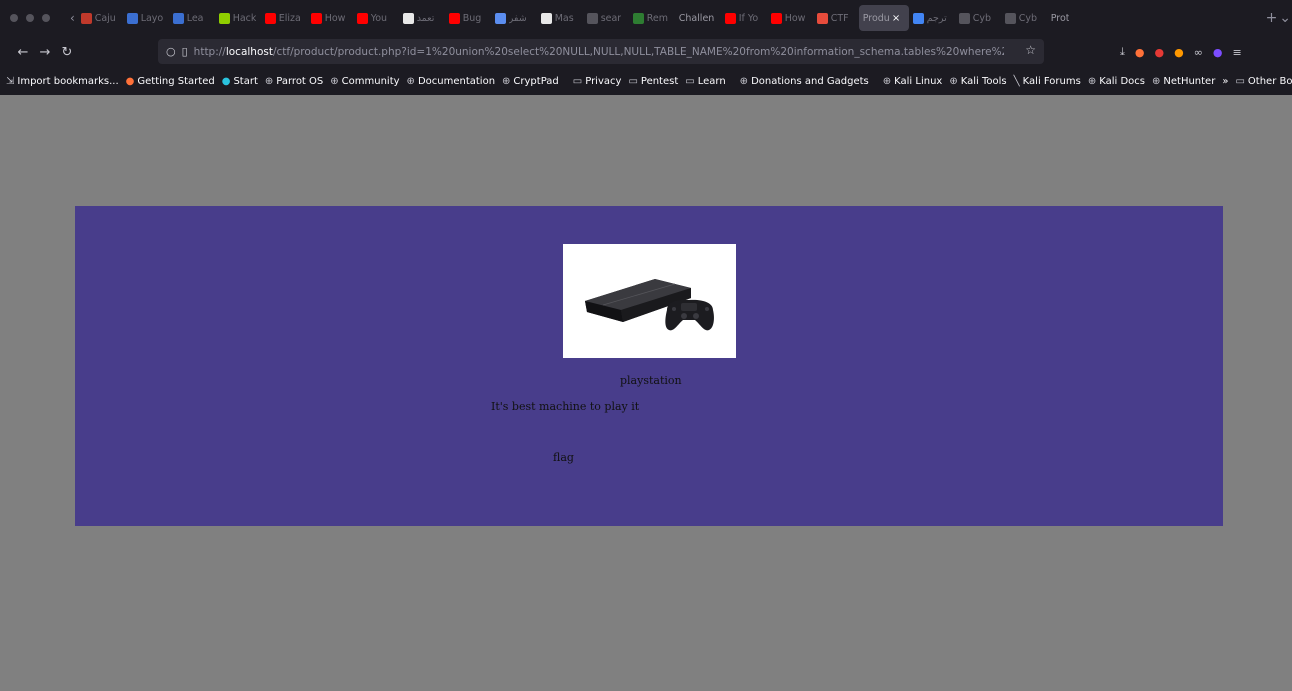  What do you see at coordinates (45, 52) in the screenshot?
I see `forward-icon: →` at bounding box center [45, 52].